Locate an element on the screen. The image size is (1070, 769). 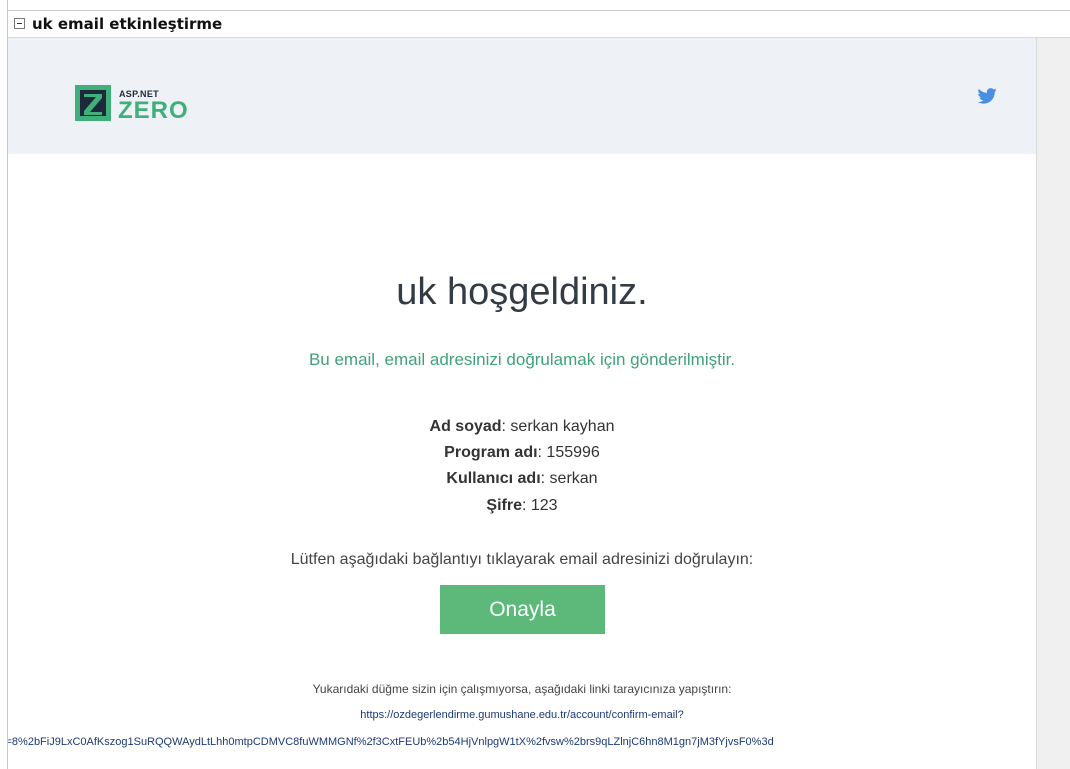
info-label: Kullanıcı adı is located at coordinates (493, 478).